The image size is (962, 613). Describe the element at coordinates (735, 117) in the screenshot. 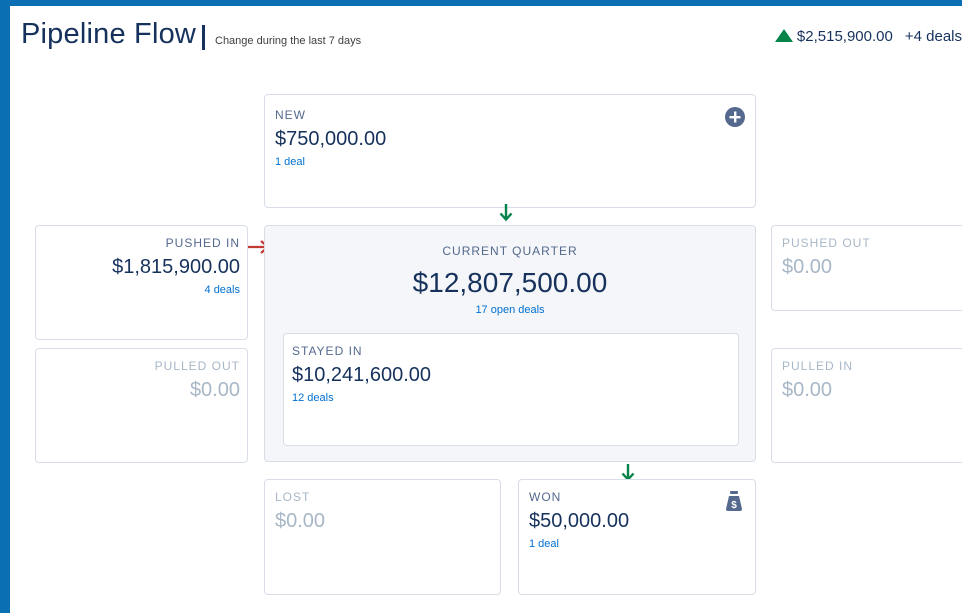

I see `add-circle-icon` at that location.